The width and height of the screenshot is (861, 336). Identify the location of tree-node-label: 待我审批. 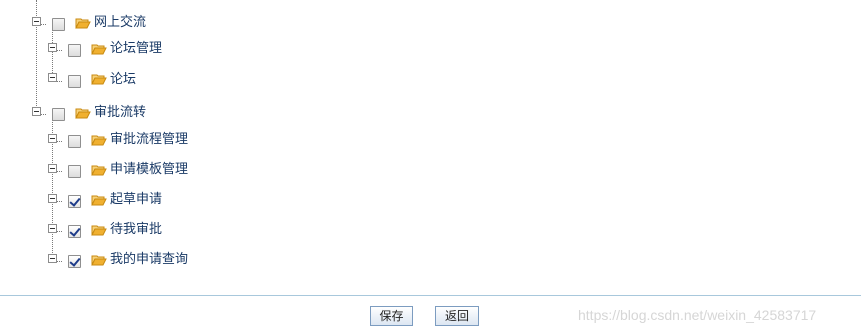
(136, 230).